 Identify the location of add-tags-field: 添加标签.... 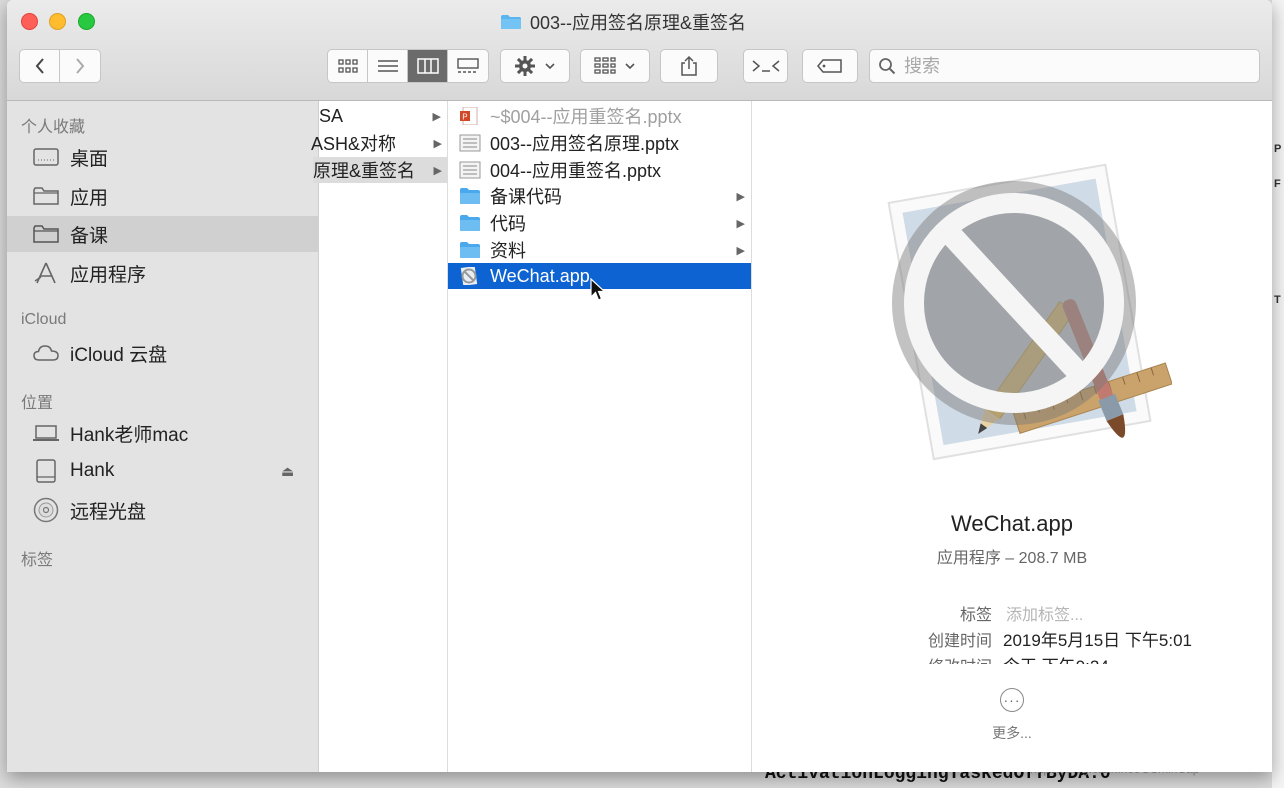
(1044, 613).